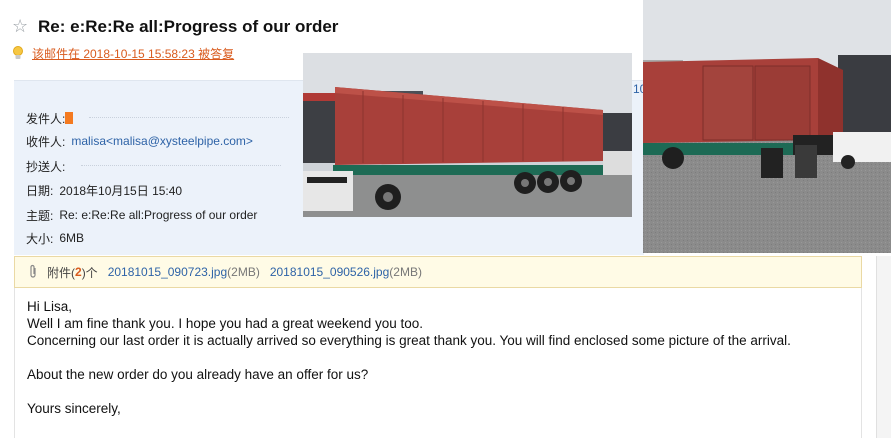  I want to click on date-row: 日期: 2018年10月15日 15:40, so click(104, 190).